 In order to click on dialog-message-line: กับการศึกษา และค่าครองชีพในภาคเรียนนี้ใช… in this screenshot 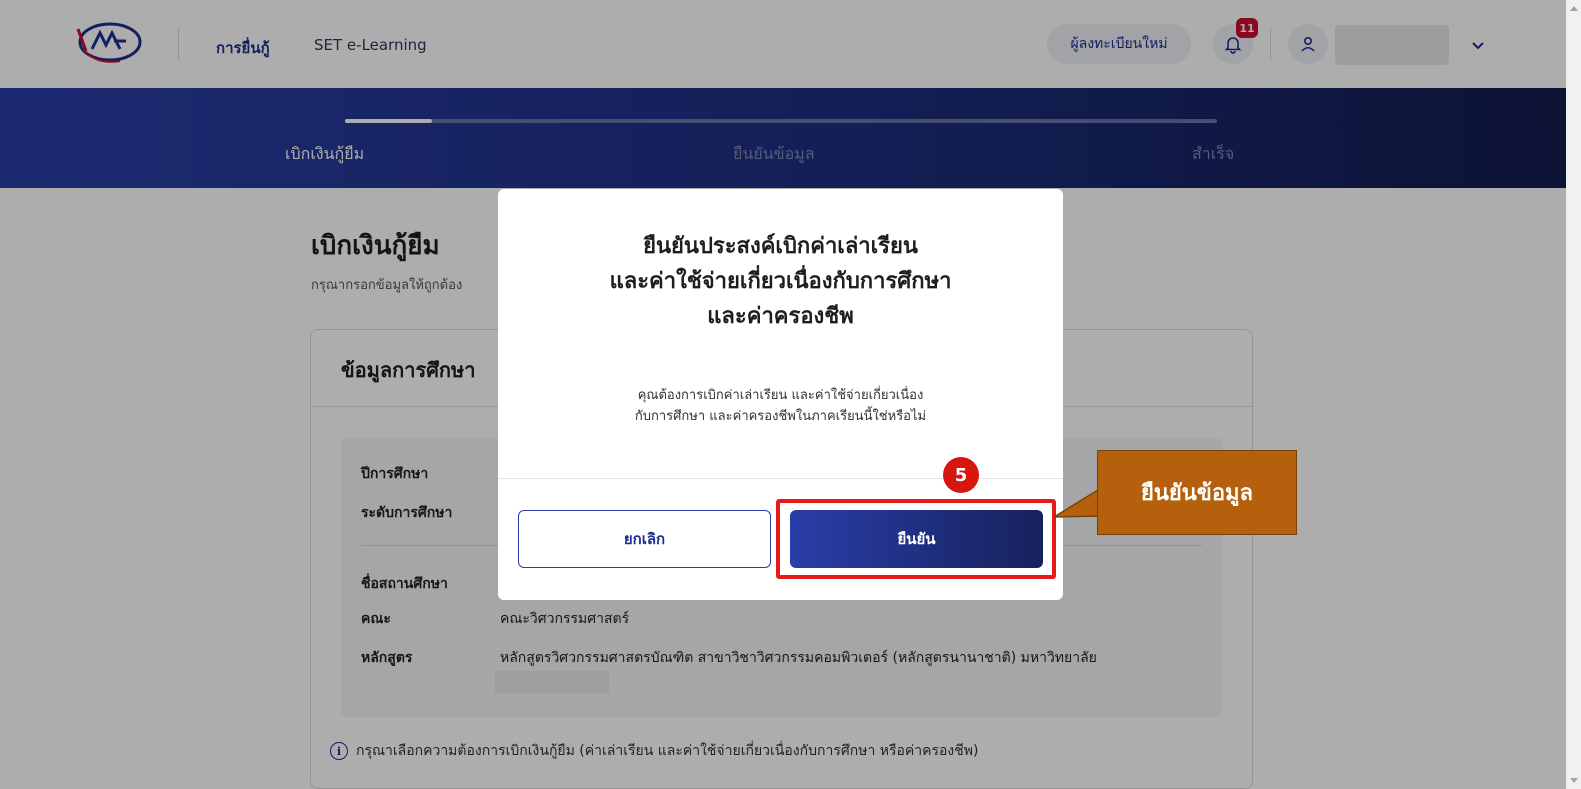, I will do `click(780, 417)`.